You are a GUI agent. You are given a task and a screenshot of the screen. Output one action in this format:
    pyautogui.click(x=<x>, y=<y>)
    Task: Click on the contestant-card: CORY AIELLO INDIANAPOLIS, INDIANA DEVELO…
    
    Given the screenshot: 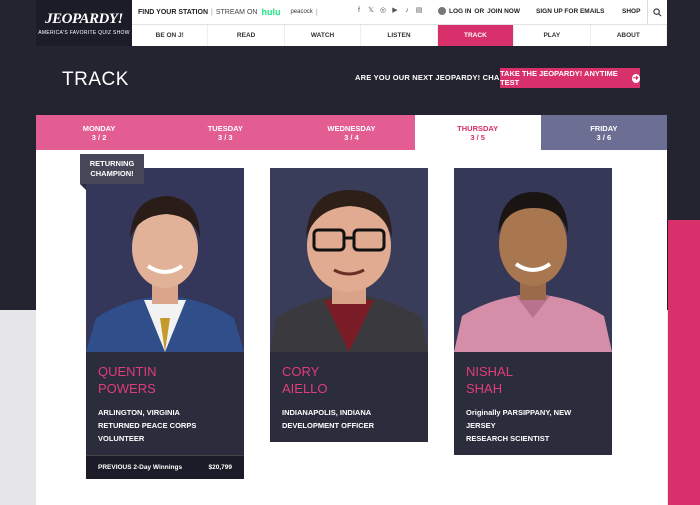 What is the action you would take?
    pyautogui.click(x=349, y=305)
    